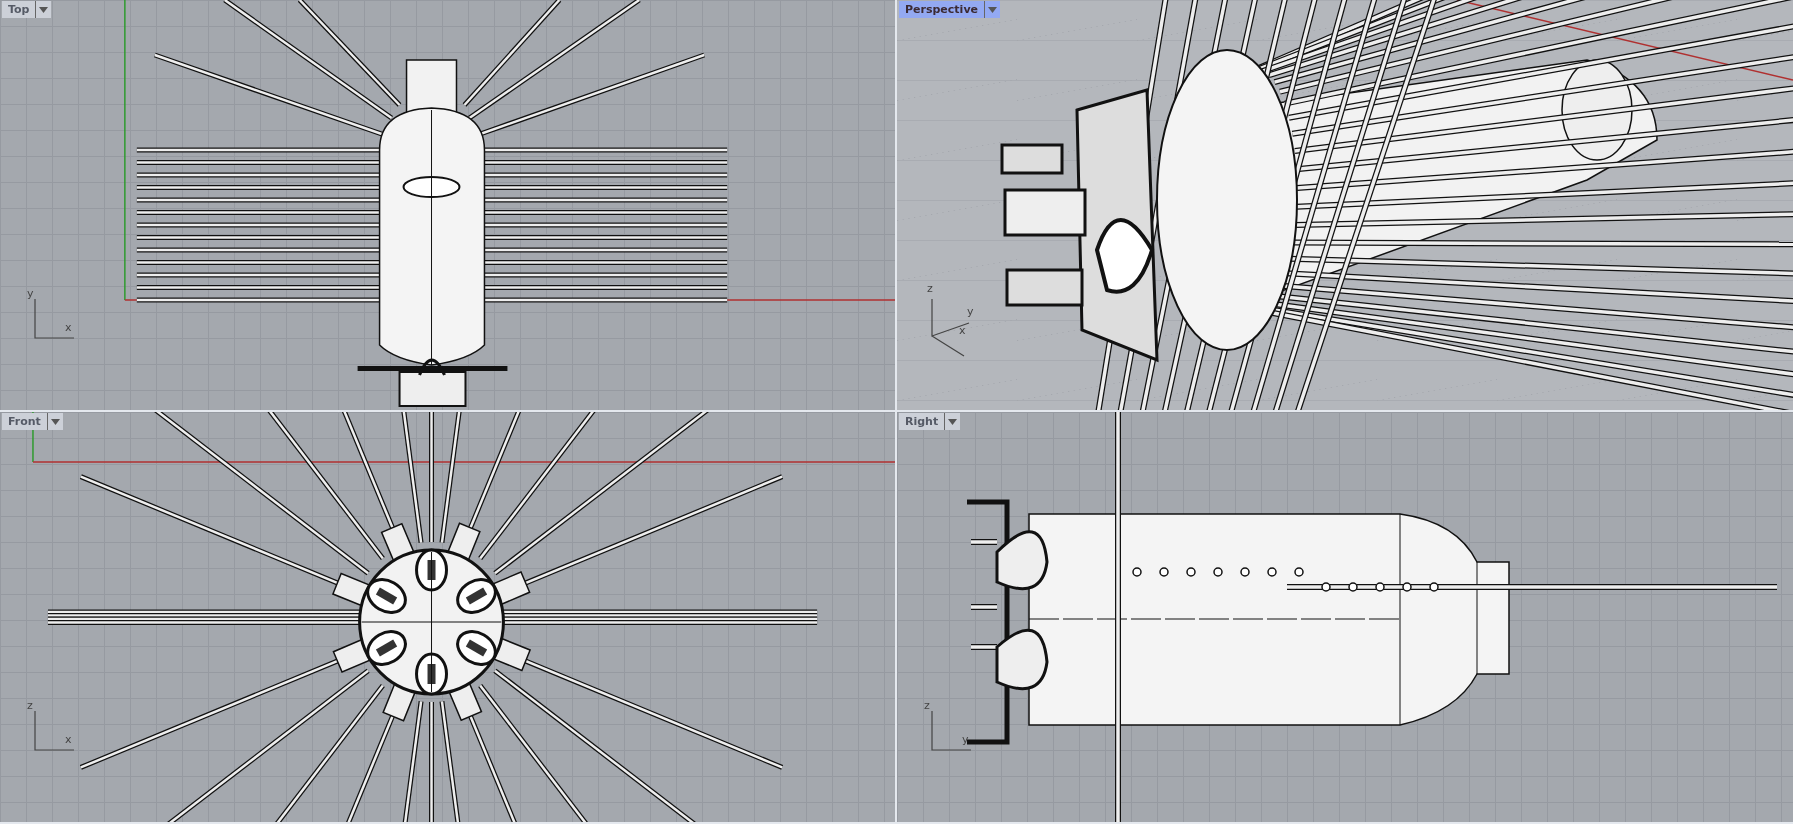 The height and width of the screenshot is (824, 1793). Describe the element at coordinates (19, 9) in the screenshot. I see `viewport-title: Top` at that location.